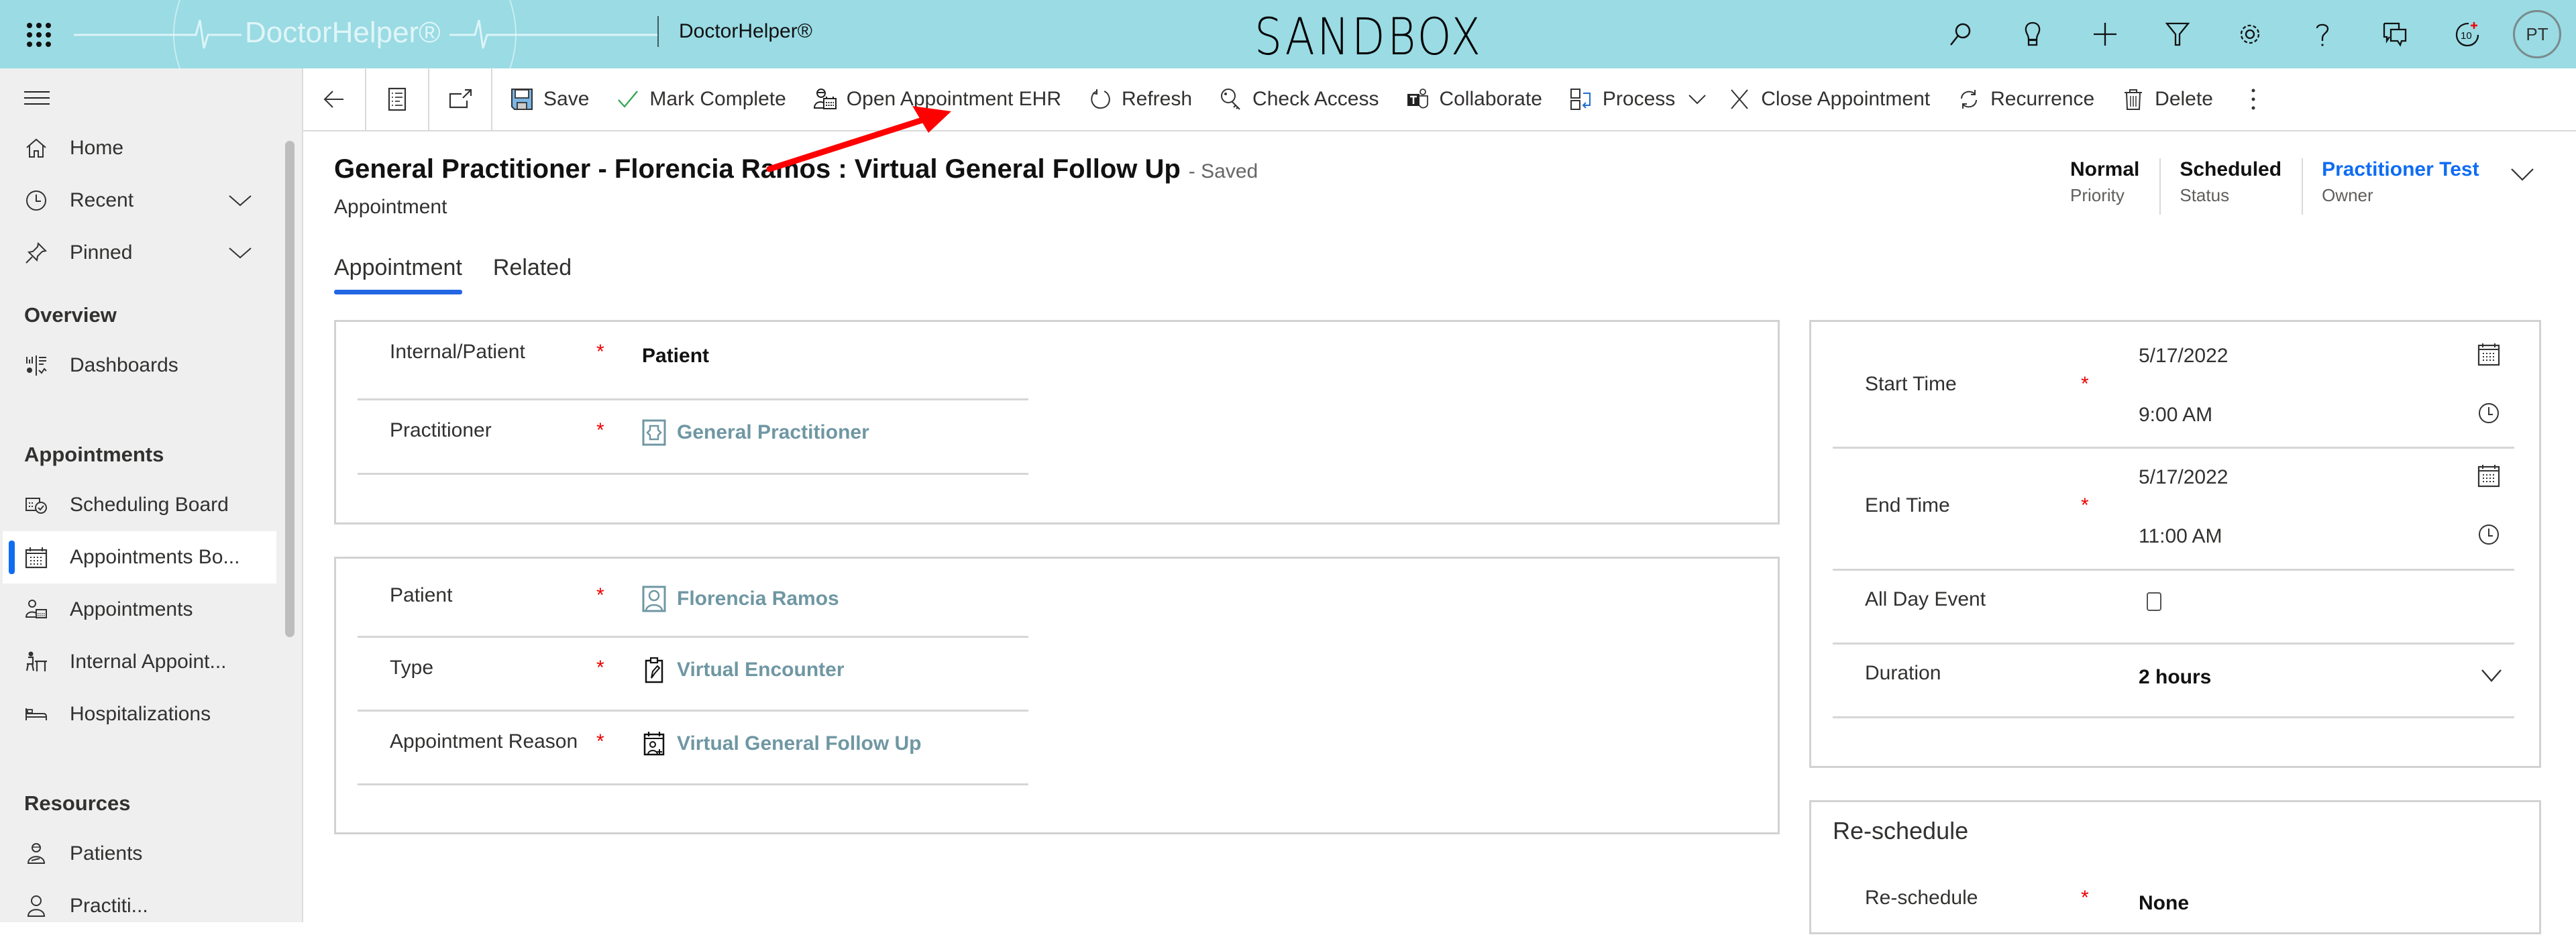 This screenshot has width=2576, height=943. I want to click on reschedule-section: Re-schedule Re-schedule * None, so click(2175, 867).